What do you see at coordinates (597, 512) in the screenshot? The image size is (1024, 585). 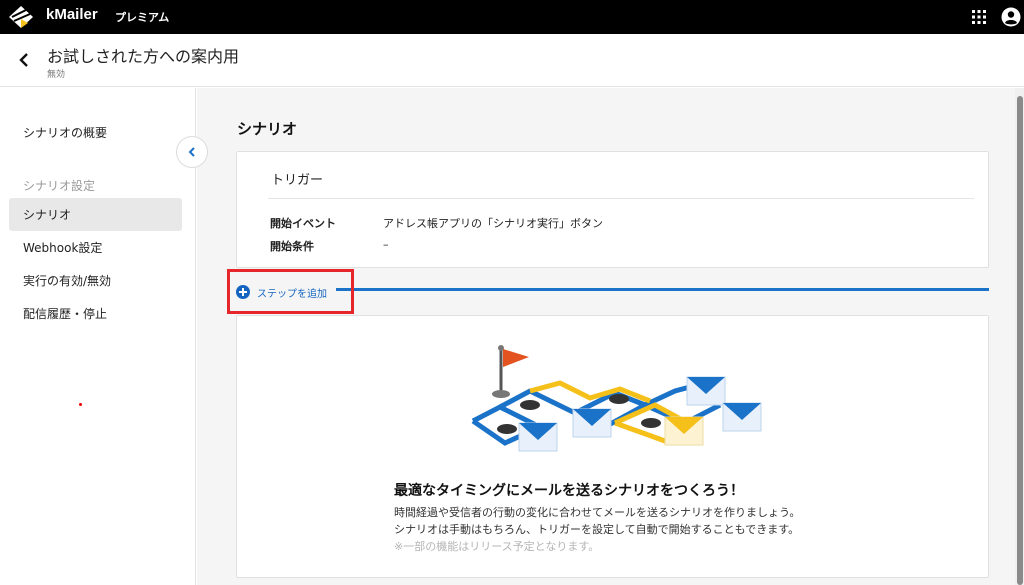 I see `empty-state-description: 時間経過や受信者の行動の変化に合わせてメールを送るシナリオを作りましょう。` at bounding box center [597, 512].